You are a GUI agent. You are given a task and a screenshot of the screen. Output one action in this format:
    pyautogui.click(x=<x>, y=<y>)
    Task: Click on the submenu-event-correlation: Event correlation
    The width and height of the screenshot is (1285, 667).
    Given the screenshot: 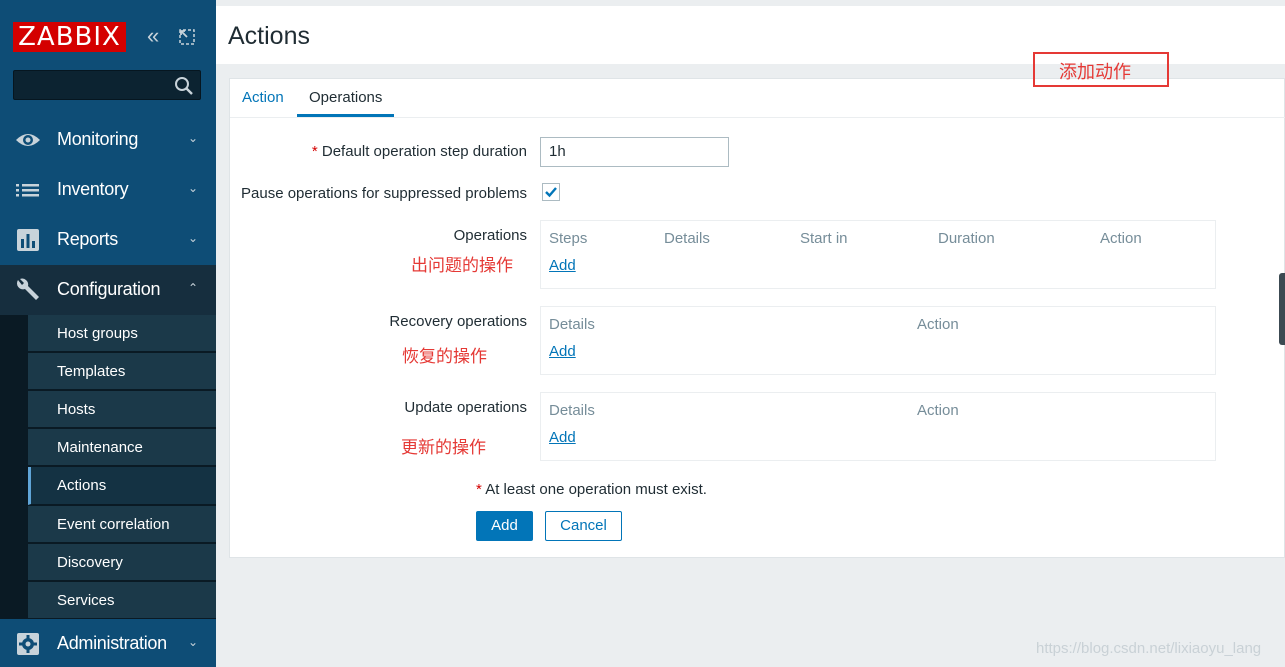 What is the action you would take?
    pyautogui.click(x=122, y=524)
    